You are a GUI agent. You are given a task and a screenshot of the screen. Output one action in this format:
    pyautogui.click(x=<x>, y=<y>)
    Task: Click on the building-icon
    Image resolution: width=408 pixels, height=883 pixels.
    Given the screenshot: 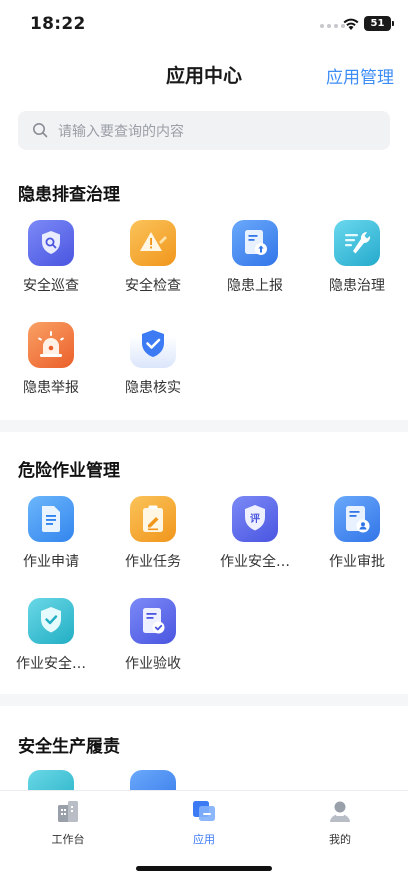 What is the action you would take?
    pyautogui.click(x=68, y=811)
    